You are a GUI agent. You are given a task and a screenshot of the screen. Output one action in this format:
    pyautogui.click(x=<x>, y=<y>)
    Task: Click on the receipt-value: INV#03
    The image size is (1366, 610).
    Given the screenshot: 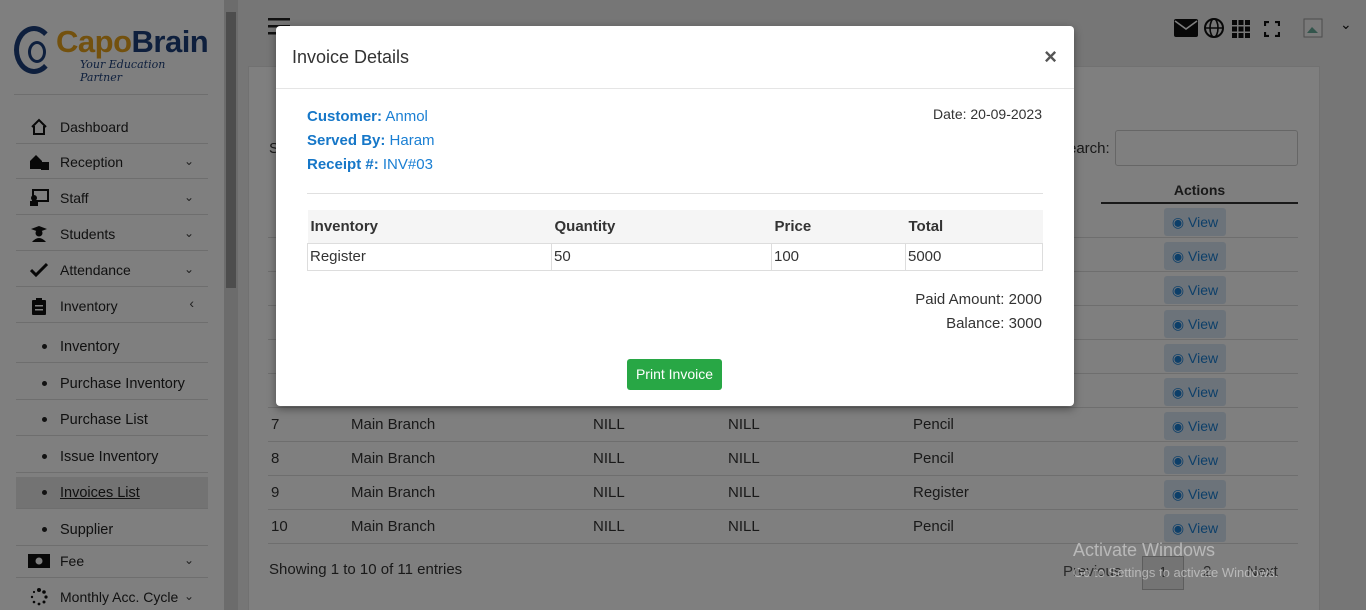 What is the action you would take?
    pyautogui.click(x=407, y=164)
    